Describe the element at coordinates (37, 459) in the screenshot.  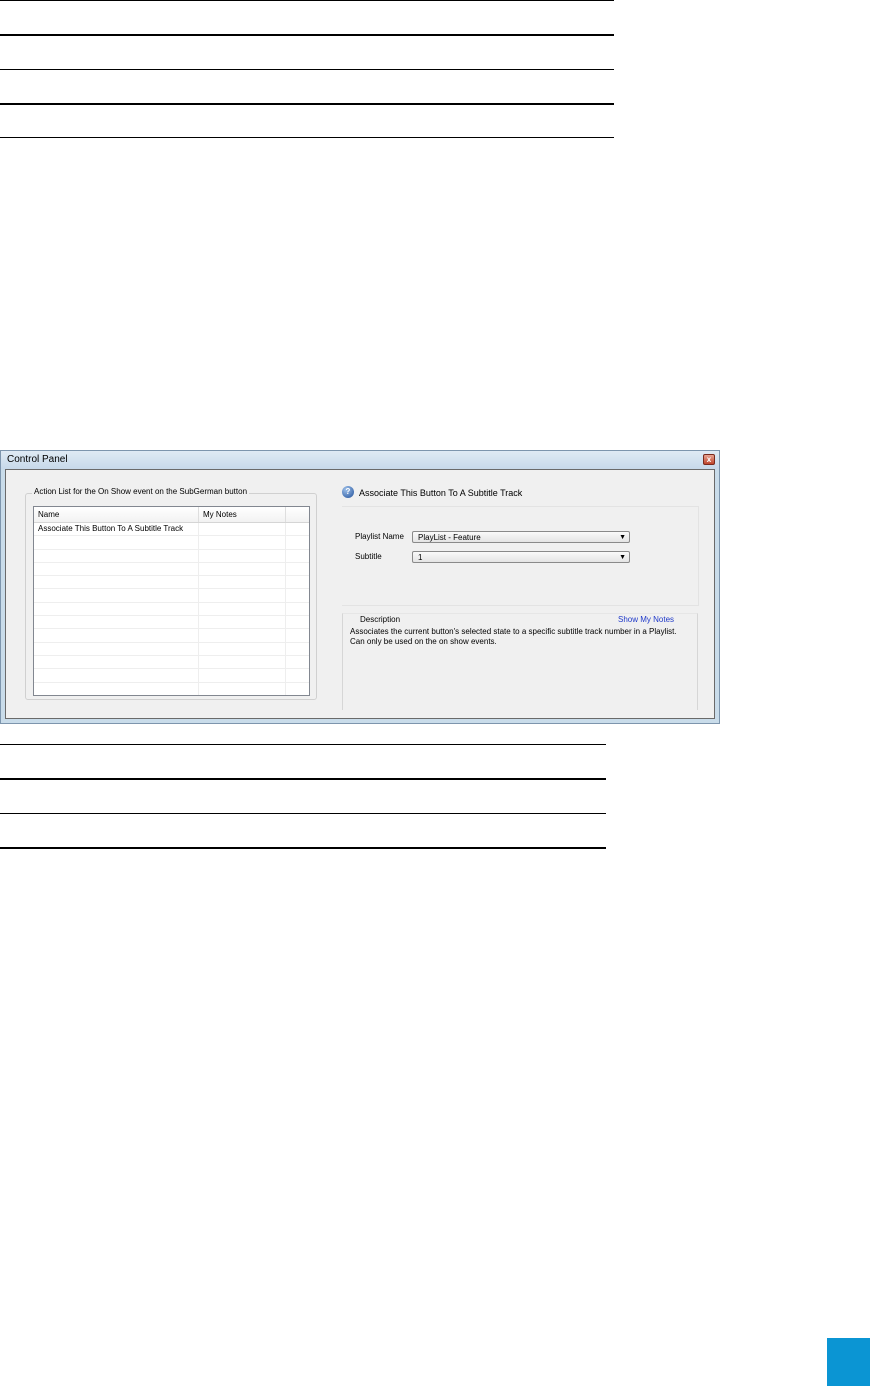
I see `window-title: Control Panel` at that location.